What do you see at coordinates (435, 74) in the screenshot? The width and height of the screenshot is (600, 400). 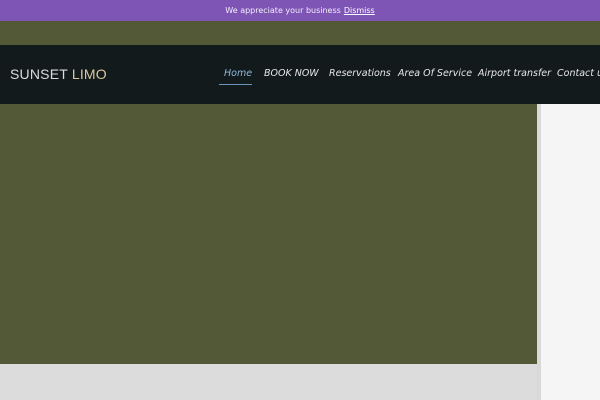 I see `nav-item-area-of-service: Area Of Service` at bounding box center [435, 74].